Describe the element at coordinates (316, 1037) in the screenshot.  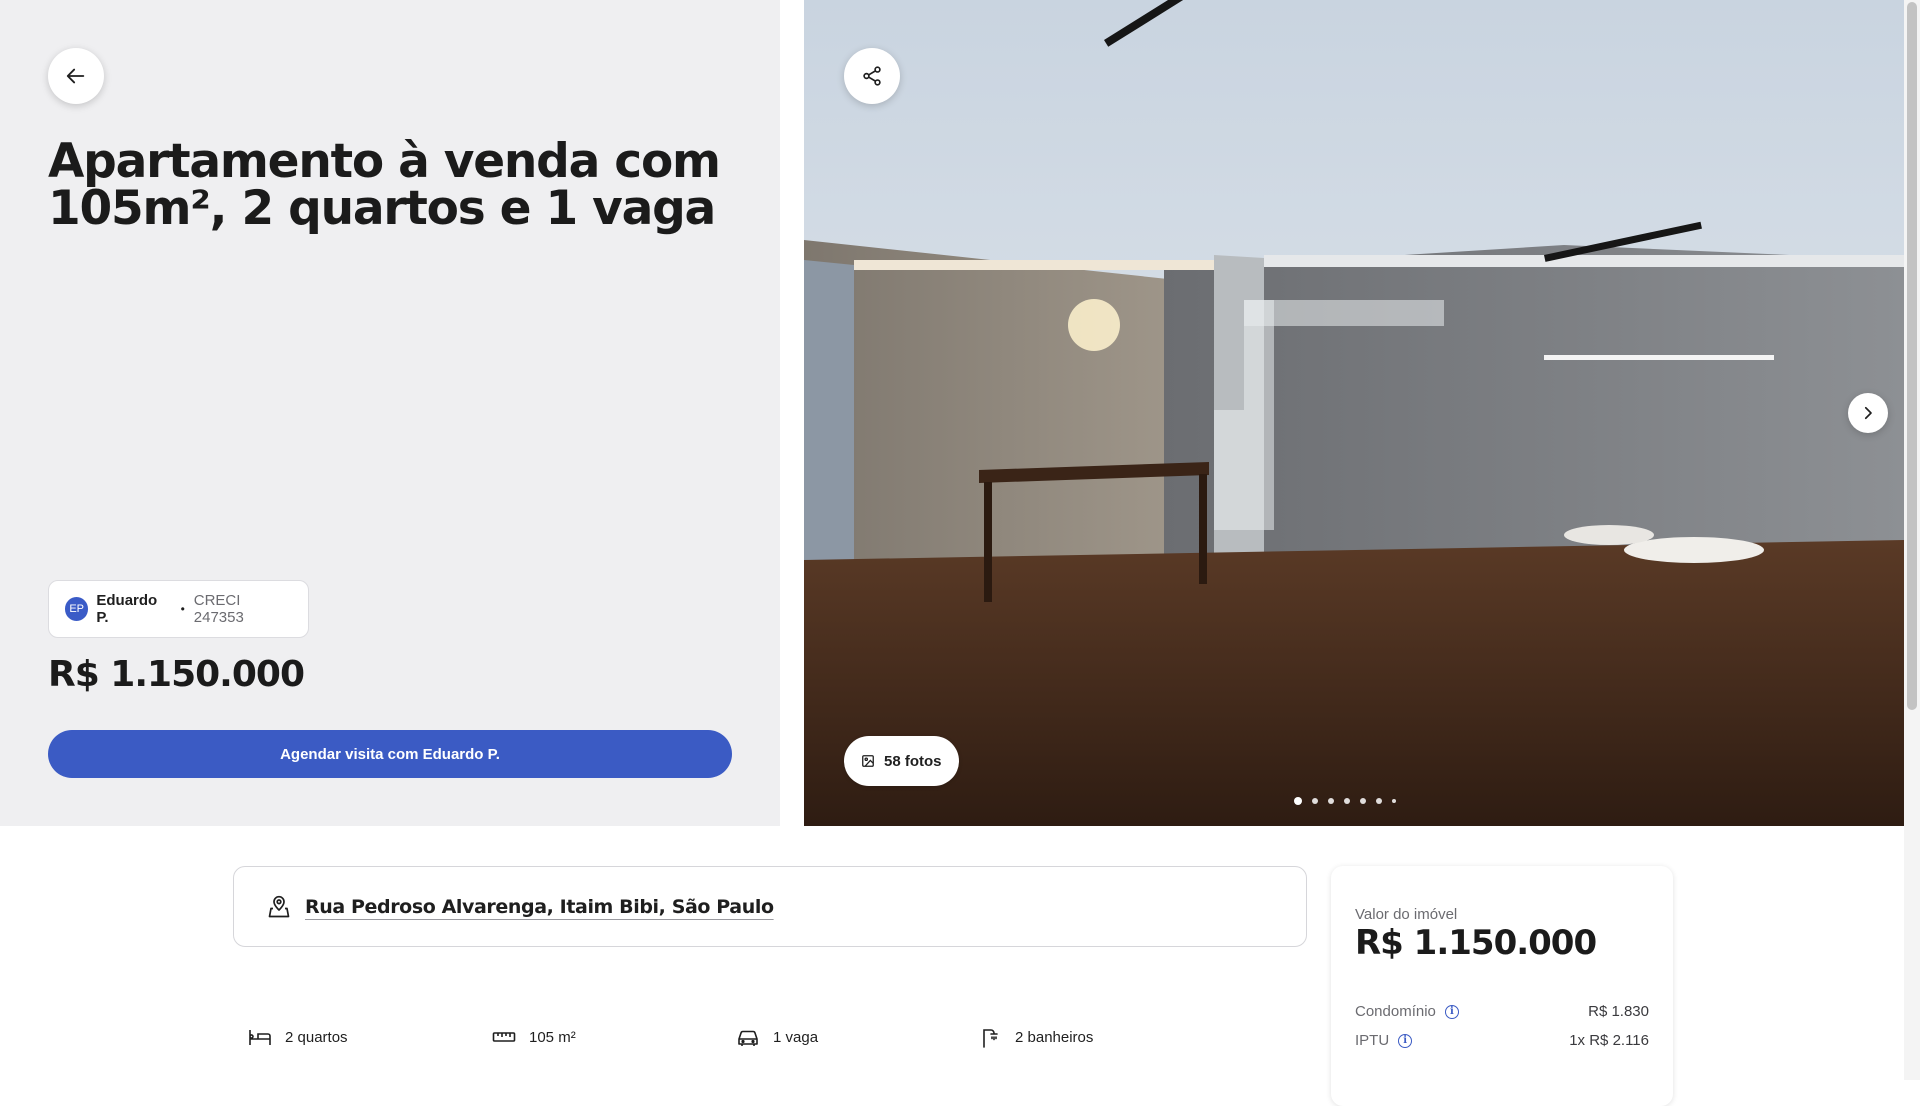
I see `feature-label: 2 quartos` at that location.